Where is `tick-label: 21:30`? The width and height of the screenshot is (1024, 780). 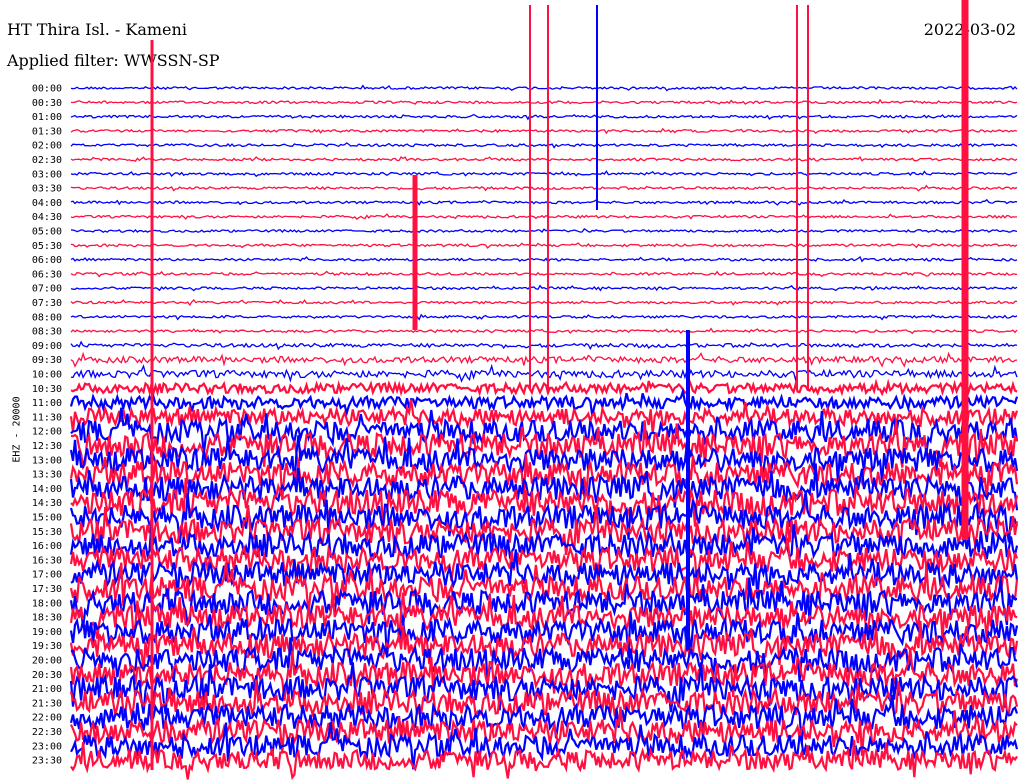
tick-label: 21:30 is located at coordinates (47, 703).